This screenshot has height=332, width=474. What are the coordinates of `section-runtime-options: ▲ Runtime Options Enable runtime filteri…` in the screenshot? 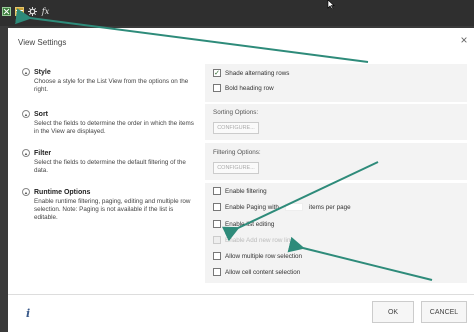 It's located at (109, 205).